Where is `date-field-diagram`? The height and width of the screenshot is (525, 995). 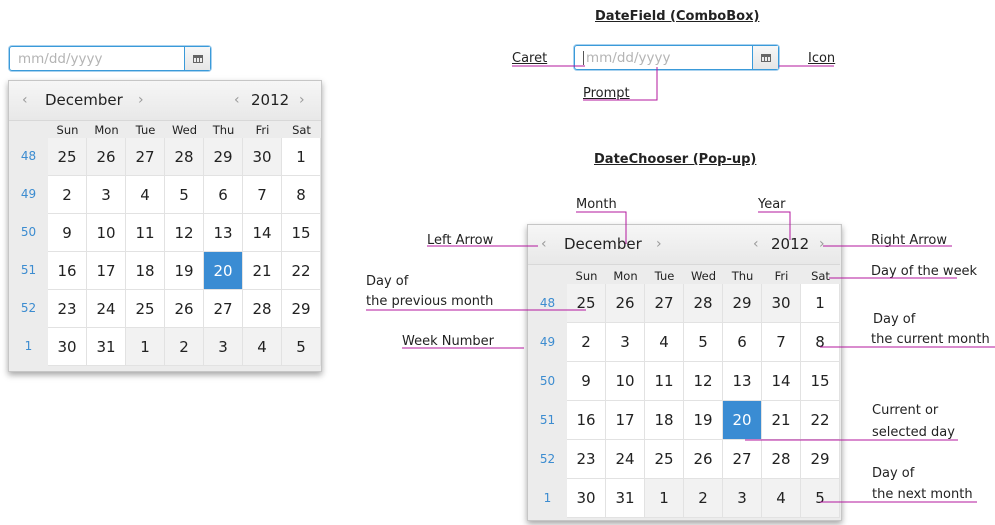 date-field-diagram is located at coordinates (676, 57).